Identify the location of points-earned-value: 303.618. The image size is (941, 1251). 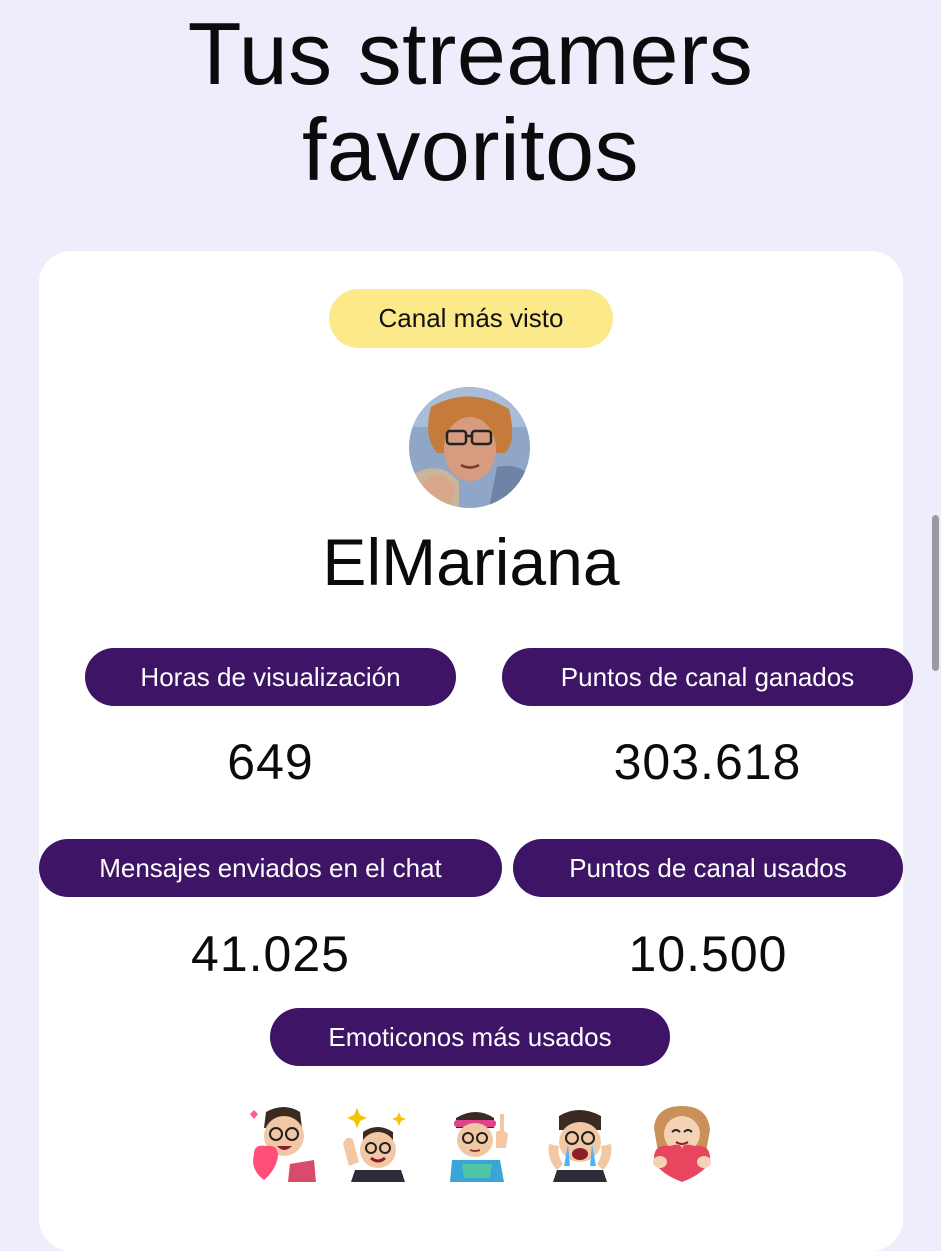
(707, 762).